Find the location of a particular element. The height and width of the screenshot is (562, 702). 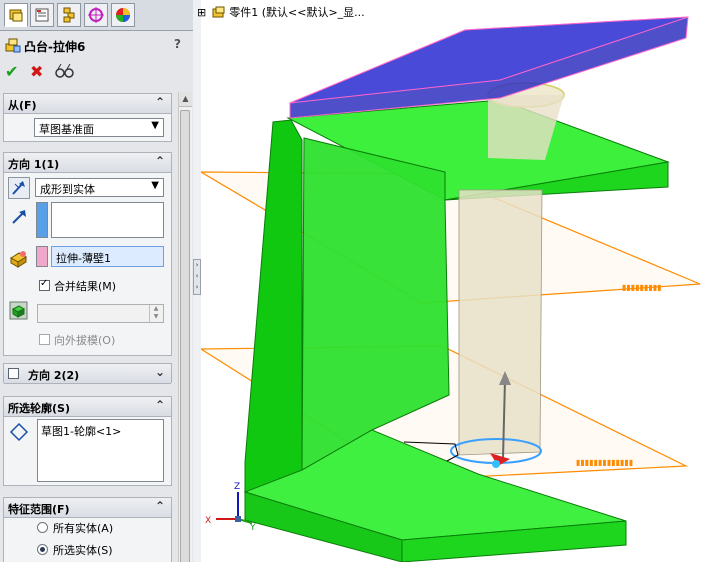

from-header-label: 从(F) is located at coordinates (22, 105).